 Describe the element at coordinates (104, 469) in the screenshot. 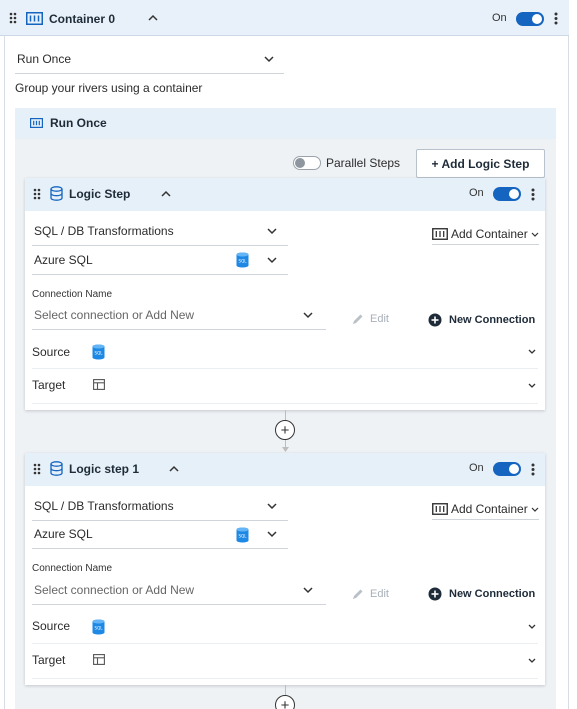

I see `step-title: Logic step 1` at that location.